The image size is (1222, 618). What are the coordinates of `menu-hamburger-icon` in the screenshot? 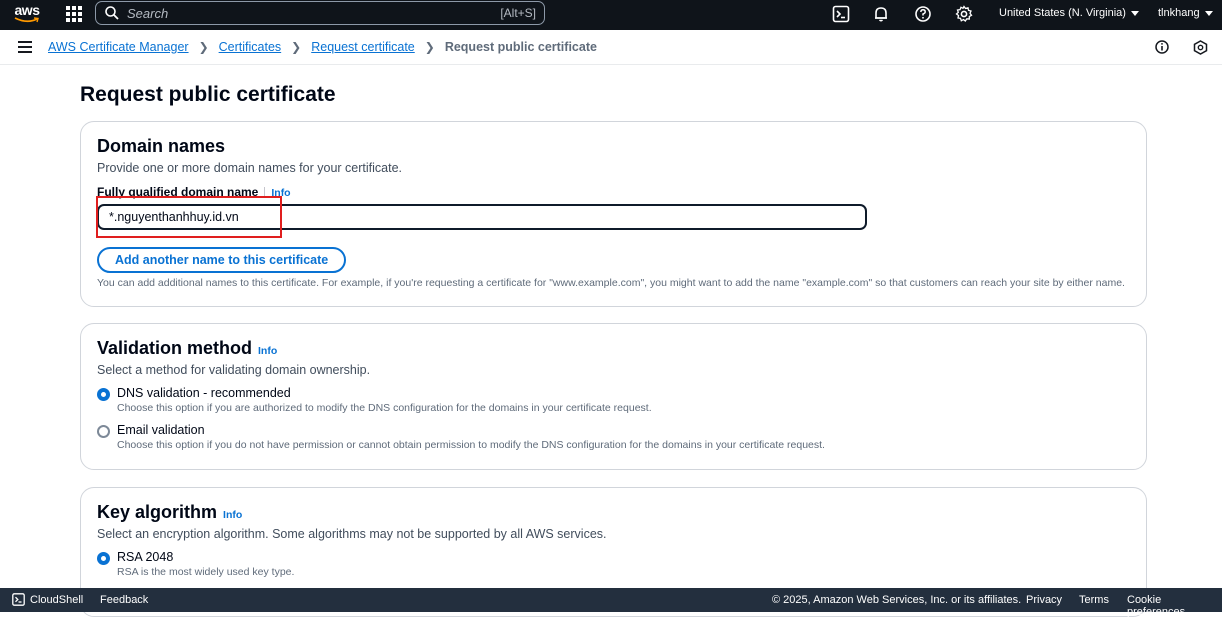 It's located at (25, 47).